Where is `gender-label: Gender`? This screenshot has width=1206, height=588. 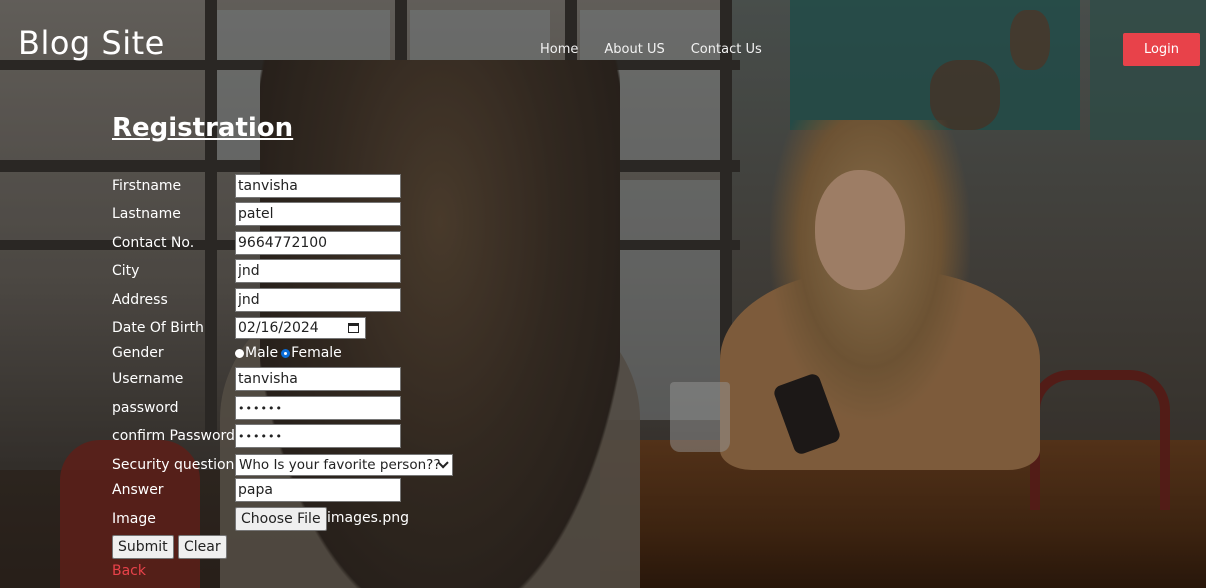 gender-label: Gender is located at coordinates (138, 353).